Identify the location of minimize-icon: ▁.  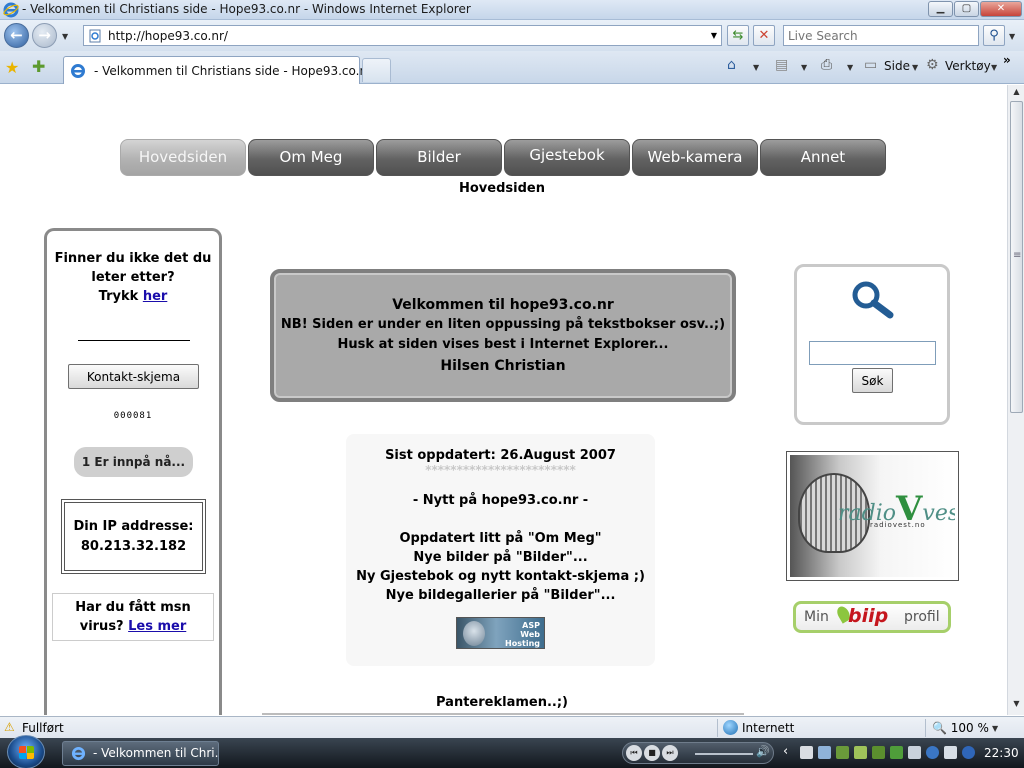
(940, 8).